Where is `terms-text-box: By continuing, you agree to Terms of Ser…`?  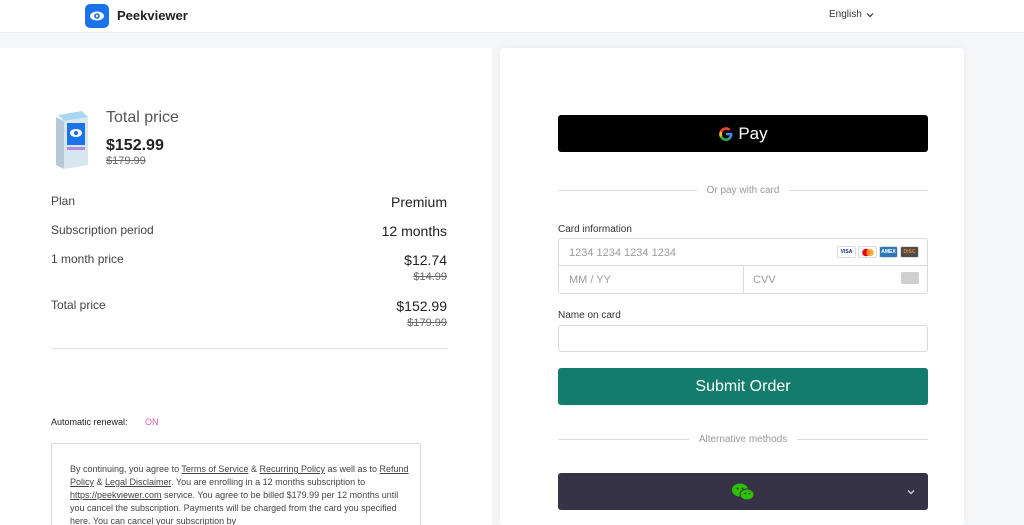 terms-text-box: By continuing, you agree to Terms of Ser… is located at coordinates (236, 484).